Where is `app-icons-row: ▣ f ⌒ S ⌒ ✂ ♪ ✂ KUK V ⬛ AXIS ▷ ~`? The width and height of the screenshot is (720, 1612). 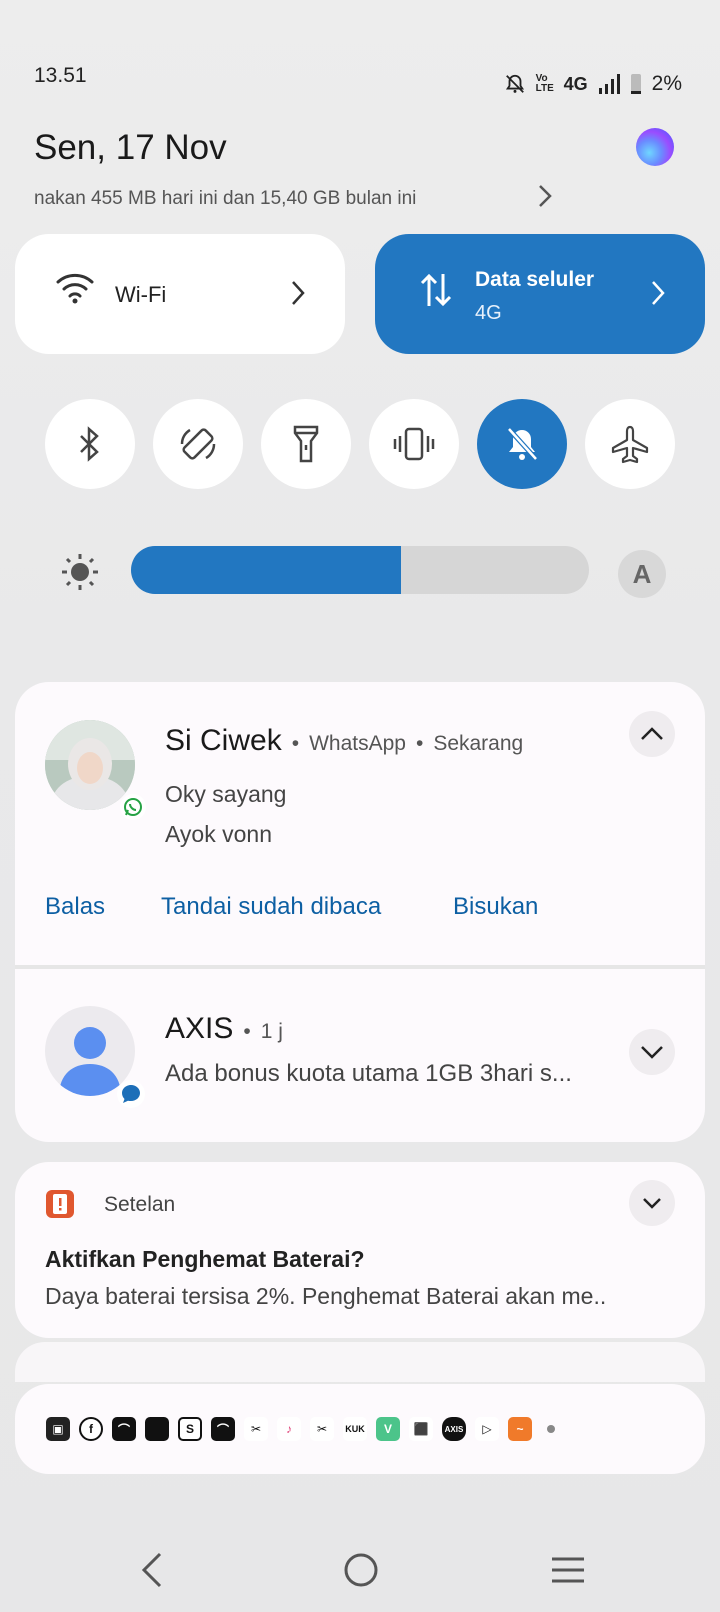 app-icons-row: ▣ f ⌒ S ⌒ ✂ ♪ ✂ KUK V ⬛ AXIS ▷ ~ is located at coordinates (300, 1429).